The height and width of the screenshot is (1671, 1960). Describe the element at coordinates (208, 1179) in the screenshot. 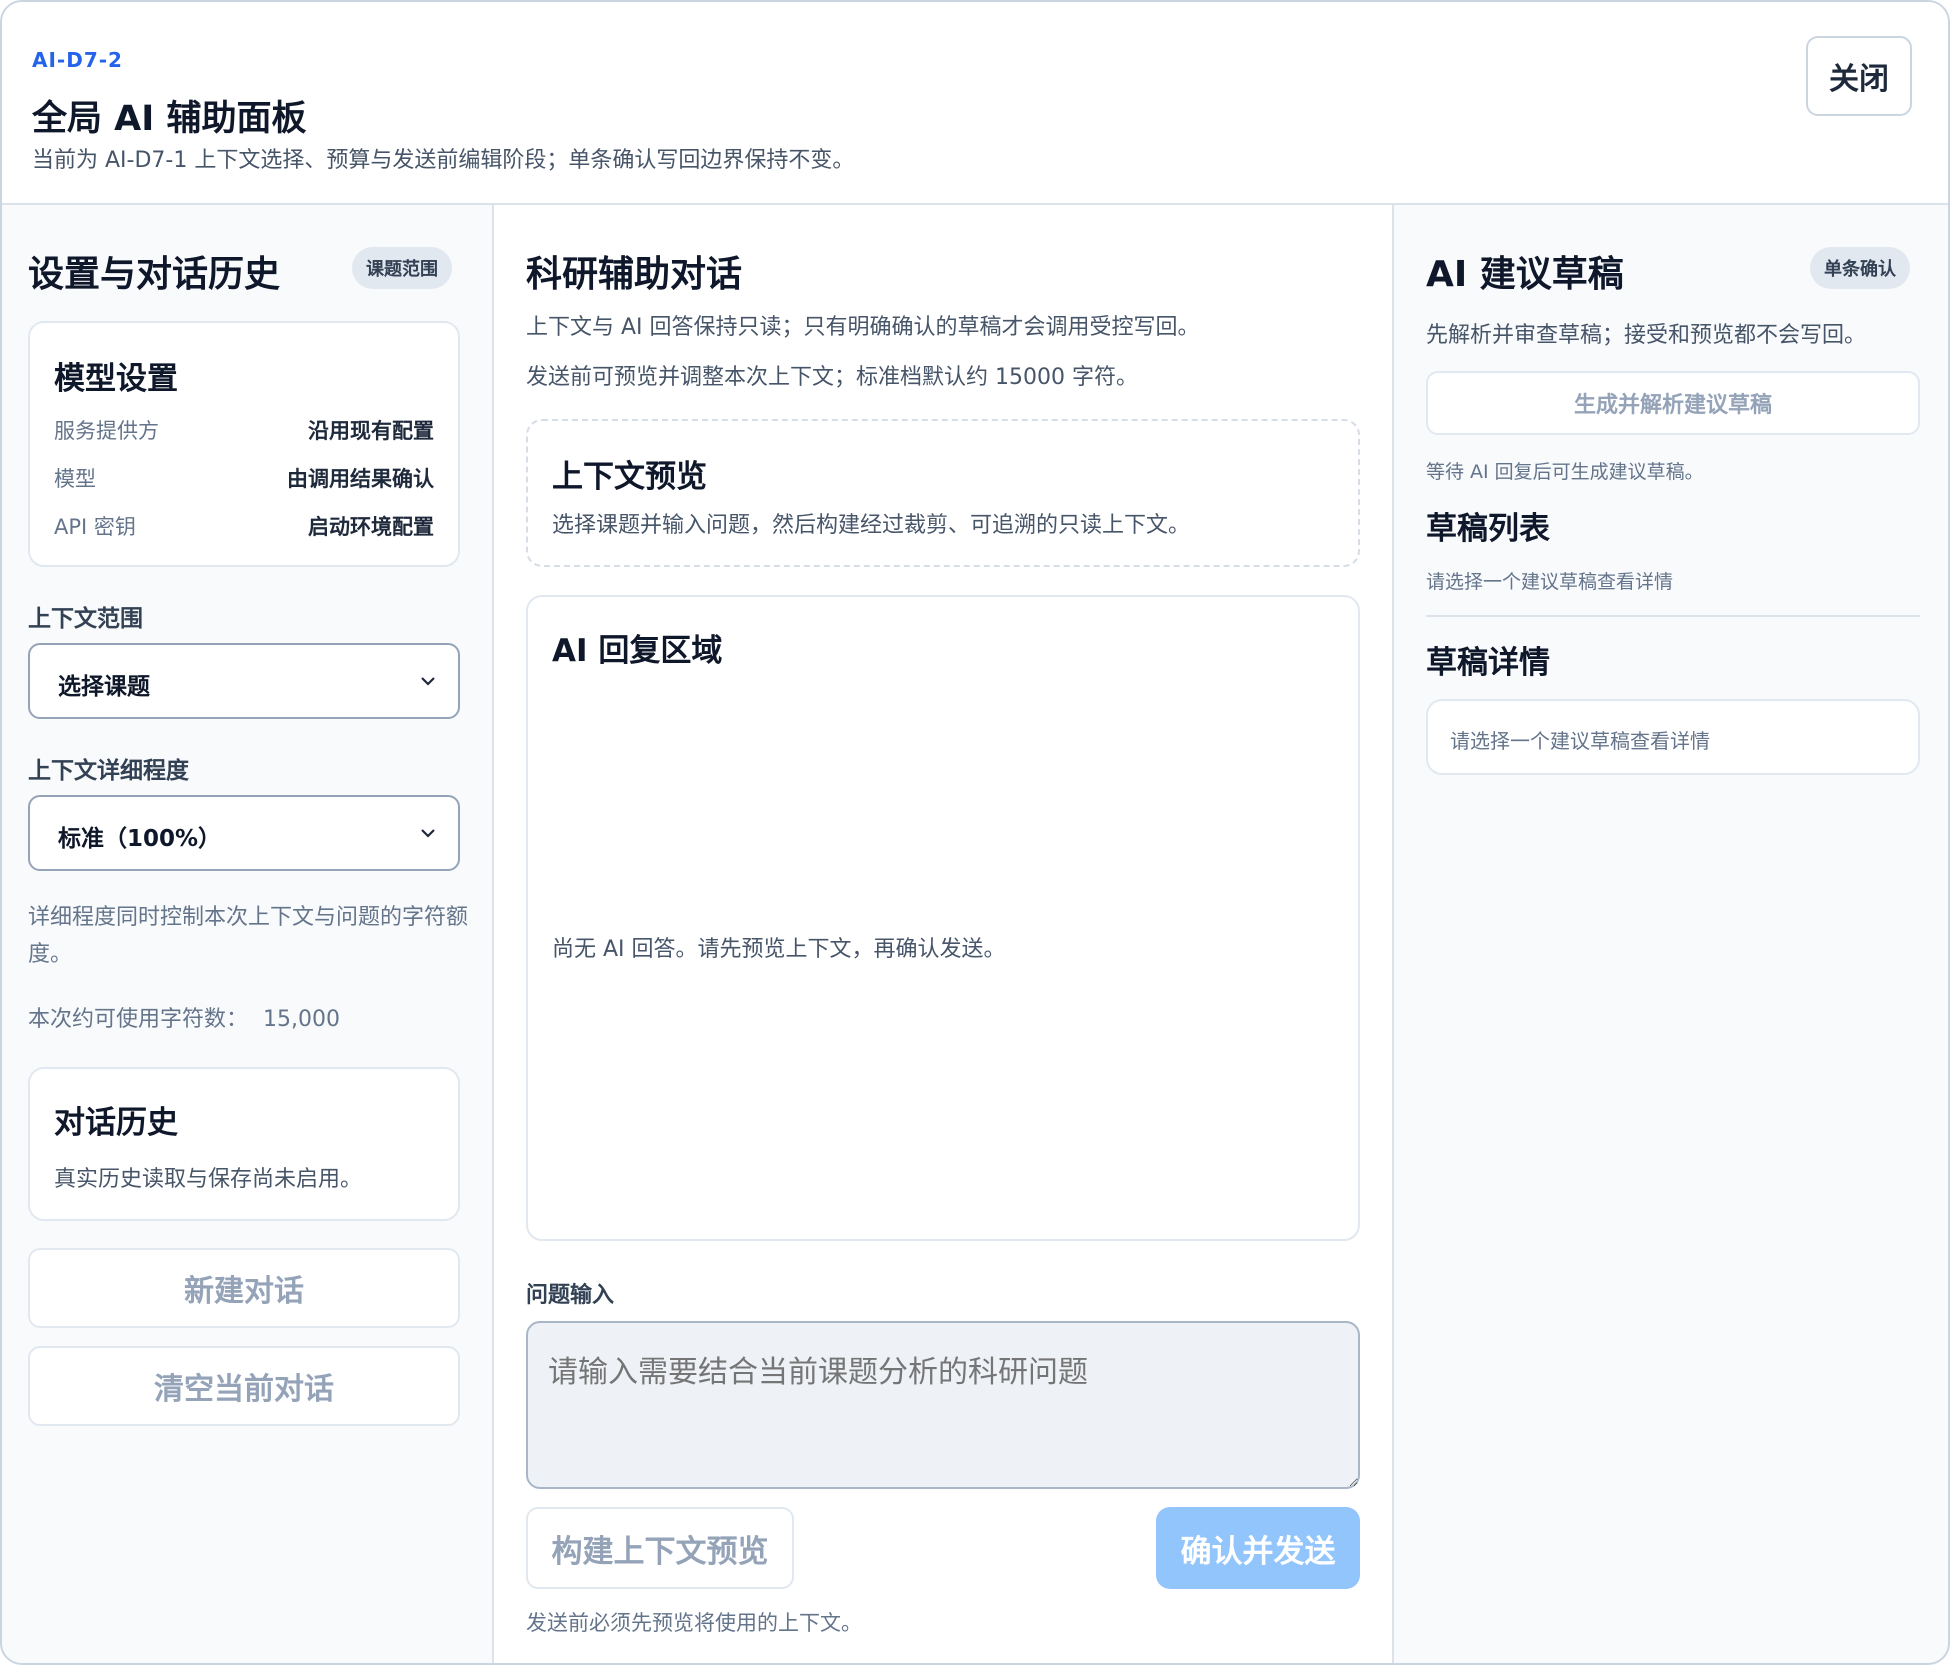

I see `history-note: 真实历史读取与保存尚未启用。` at that location.